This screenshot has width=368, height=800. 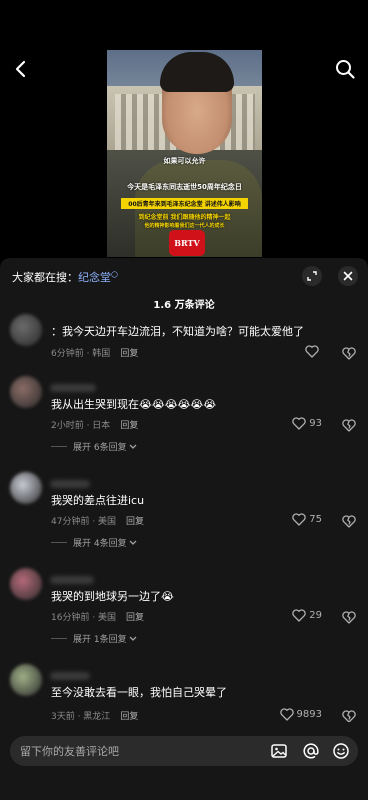 I want to click on comment-time-location: 16分钟前 · 美国, so click(x=84, y=618).